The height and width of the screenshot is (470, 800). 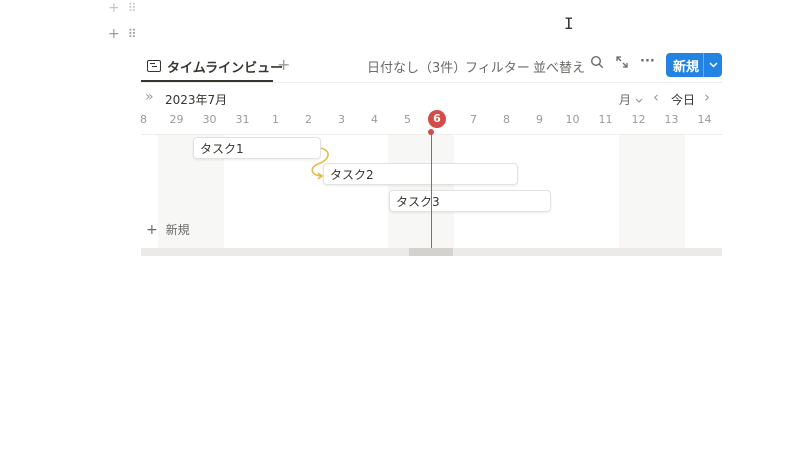 I want to click on date-label: 11, so click(x=605, y=119).